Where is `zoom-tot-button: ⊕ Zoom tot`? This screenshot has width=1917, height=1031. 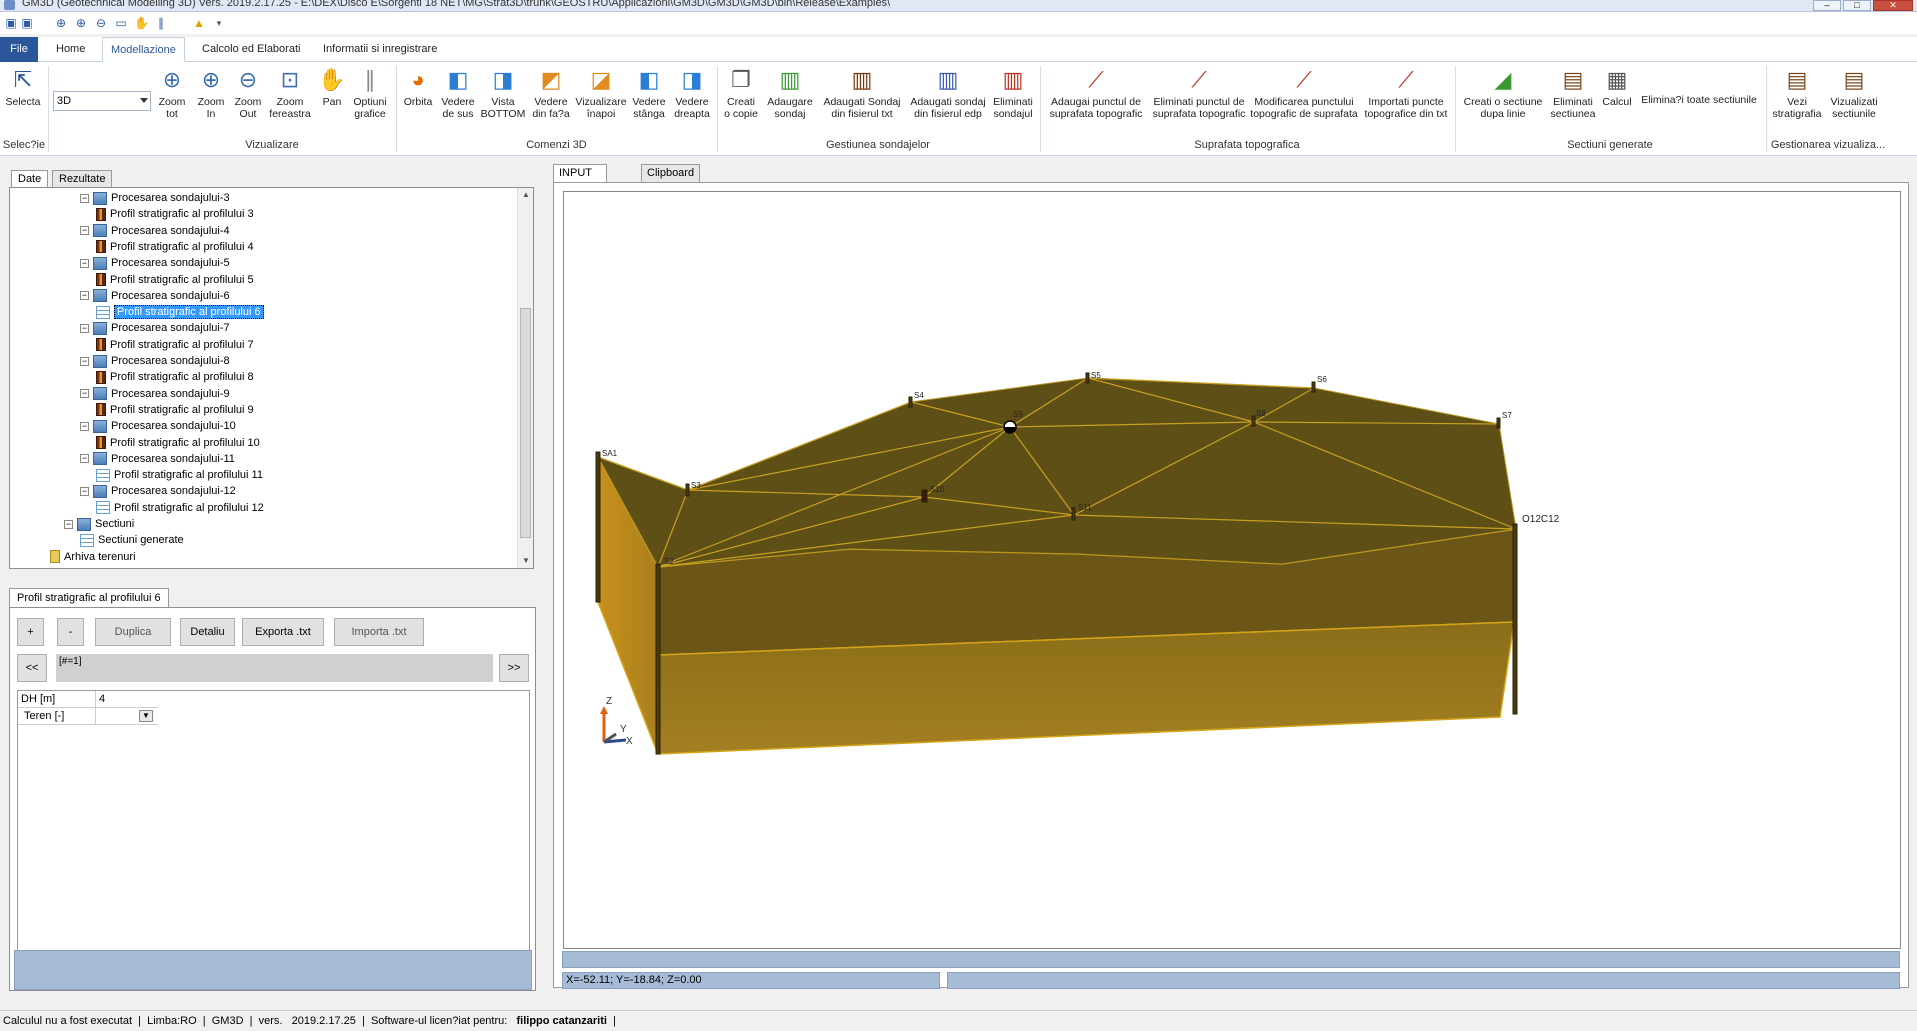 zoom-tot-button: ⊕ Zoom tot is located at coordinates (172, 93).